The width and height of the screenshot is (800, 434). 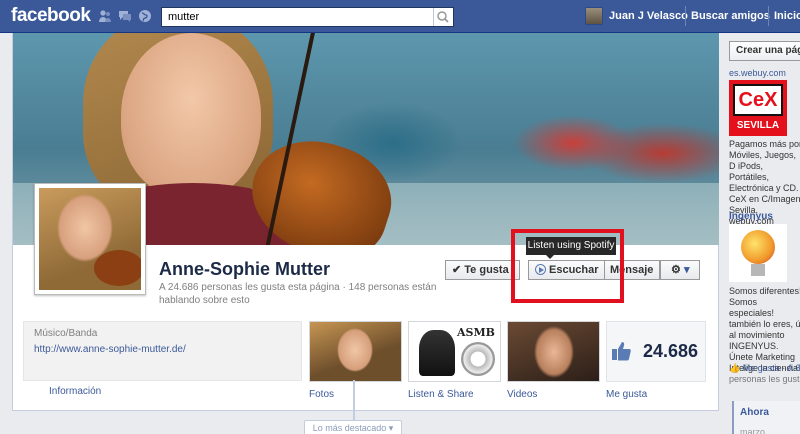 What do you see at coordinates (458, 270) in the screenshot?
I see `check-icon: ✔` at bounding box center [458, 270].